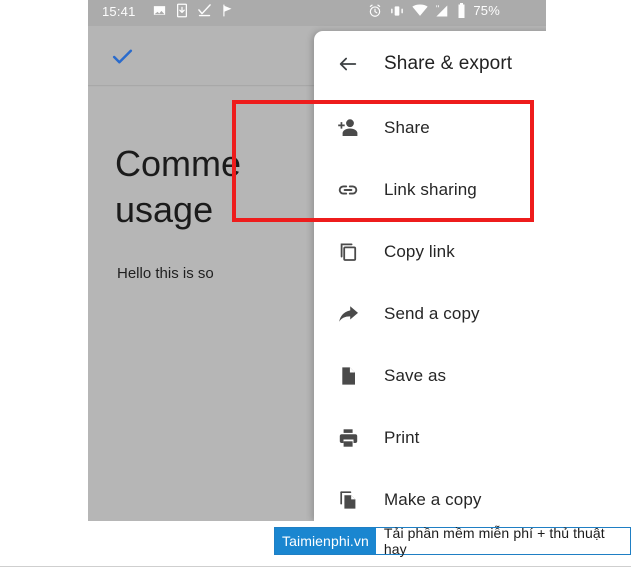 The width and height of the screenshot is (631, 567). I want to click on watermark-tagline: Tải phần mềm miễn phí + thủ thuật hay, so click(502, 541).